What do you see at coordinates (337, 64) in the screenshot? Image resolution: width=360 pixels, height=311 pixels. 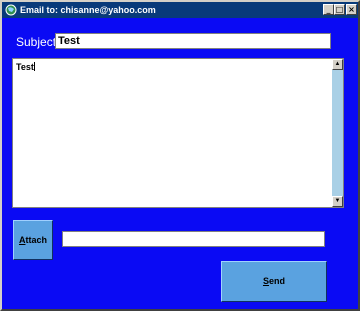 I see `arrow-up-icon: ▲` at bounding box center [337, 64].